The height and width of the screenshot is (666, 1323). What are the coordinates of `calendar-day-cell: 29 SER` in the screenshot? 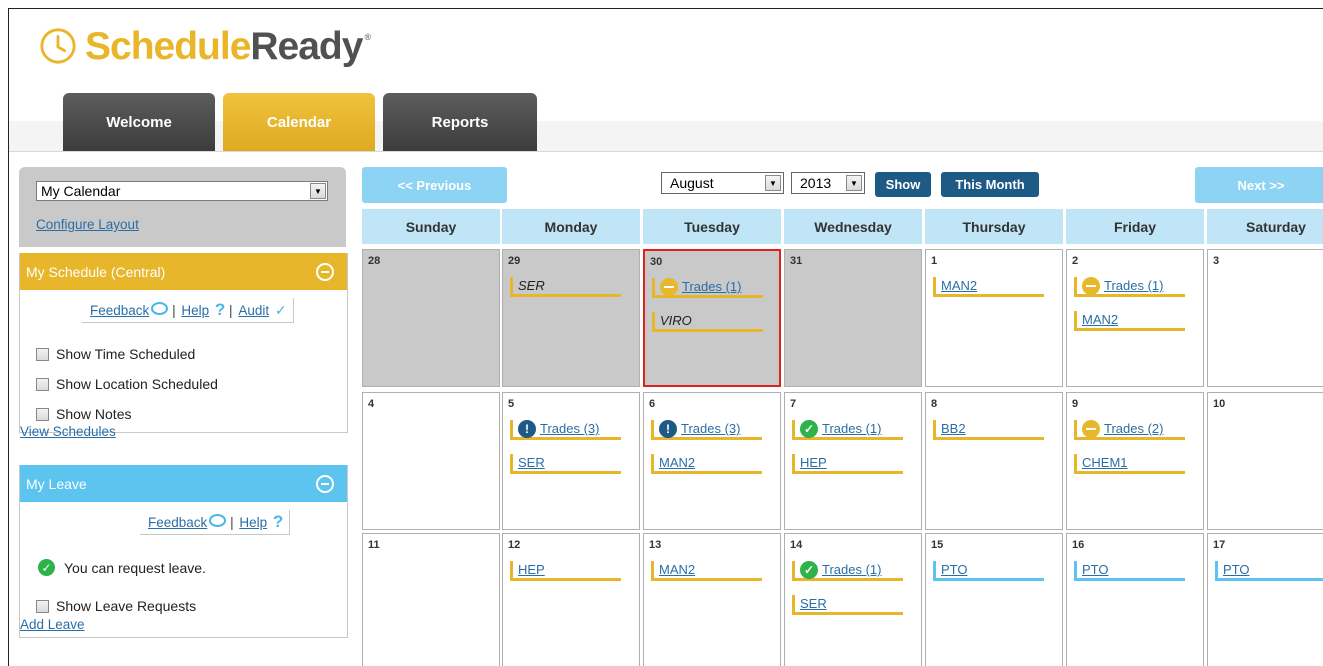 It's located at (571, 318).